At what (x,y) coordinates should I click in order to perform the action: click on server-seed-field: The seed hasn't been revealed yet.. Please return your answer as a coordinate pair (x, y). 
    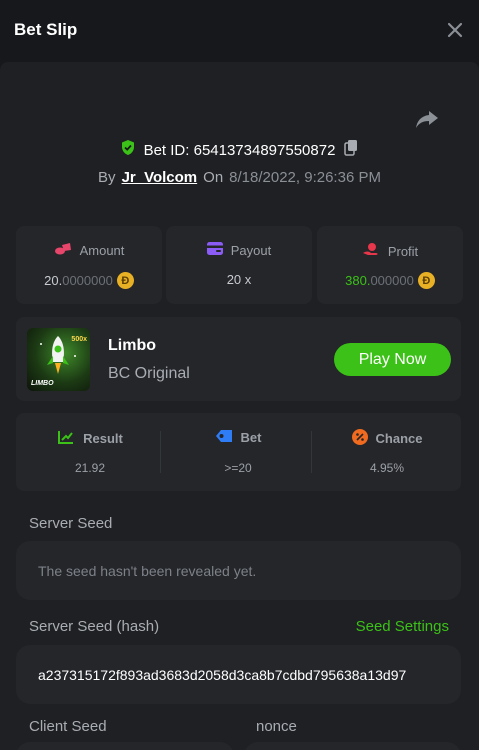
    Looking at the image, I should click on (238, 570).